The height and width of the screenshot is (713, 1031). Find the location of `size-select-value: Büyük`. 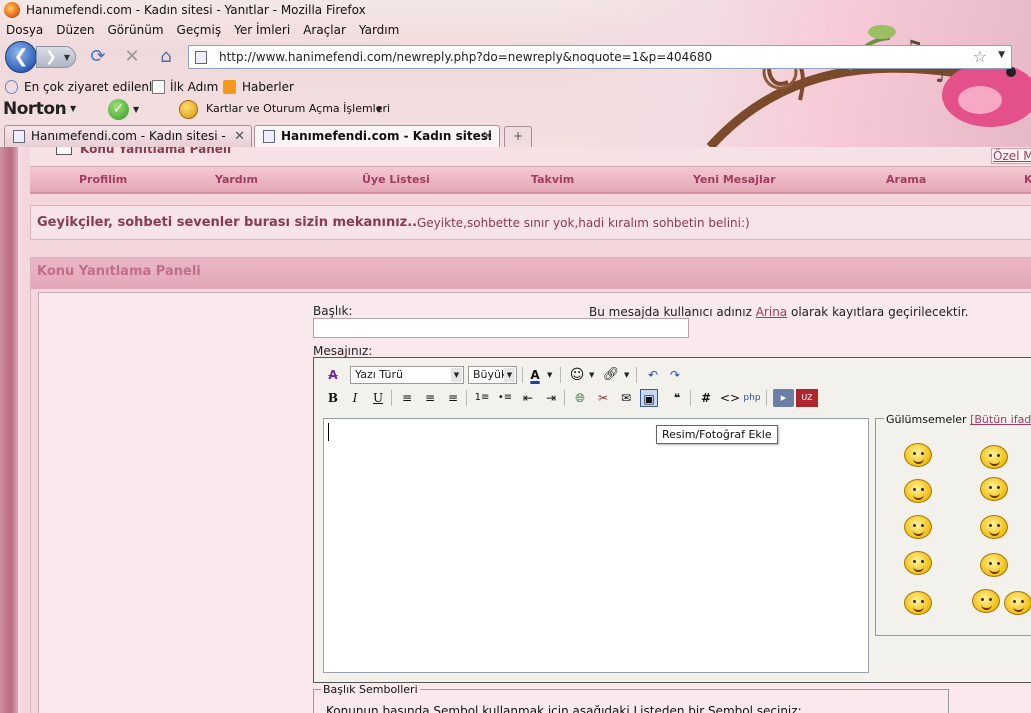

size-select-value: Büyük is located at coordinates (490, 374).